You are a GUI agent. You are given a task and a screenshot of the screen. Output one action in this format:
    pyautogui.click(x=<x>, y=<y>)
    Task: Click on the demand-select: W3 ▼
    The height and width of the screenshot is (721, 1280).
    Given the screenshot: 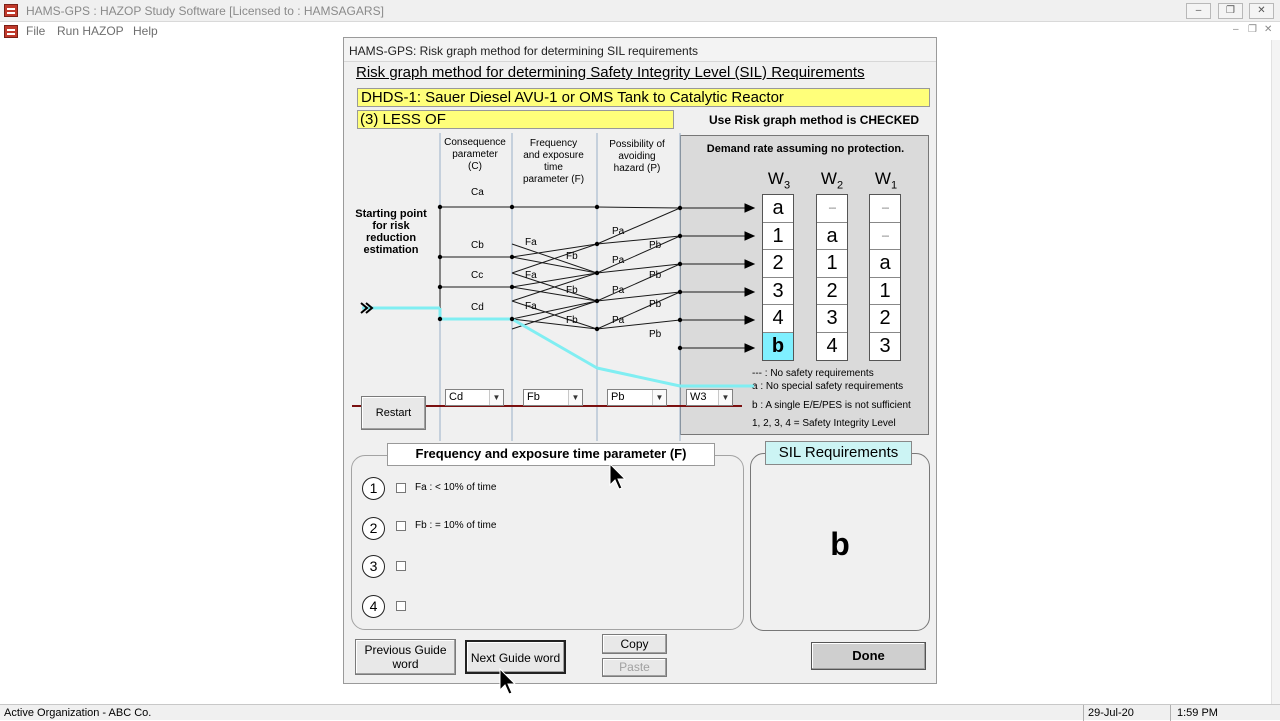 What is the action you would take?
    pyautogui.click(x=709, y=397)
    